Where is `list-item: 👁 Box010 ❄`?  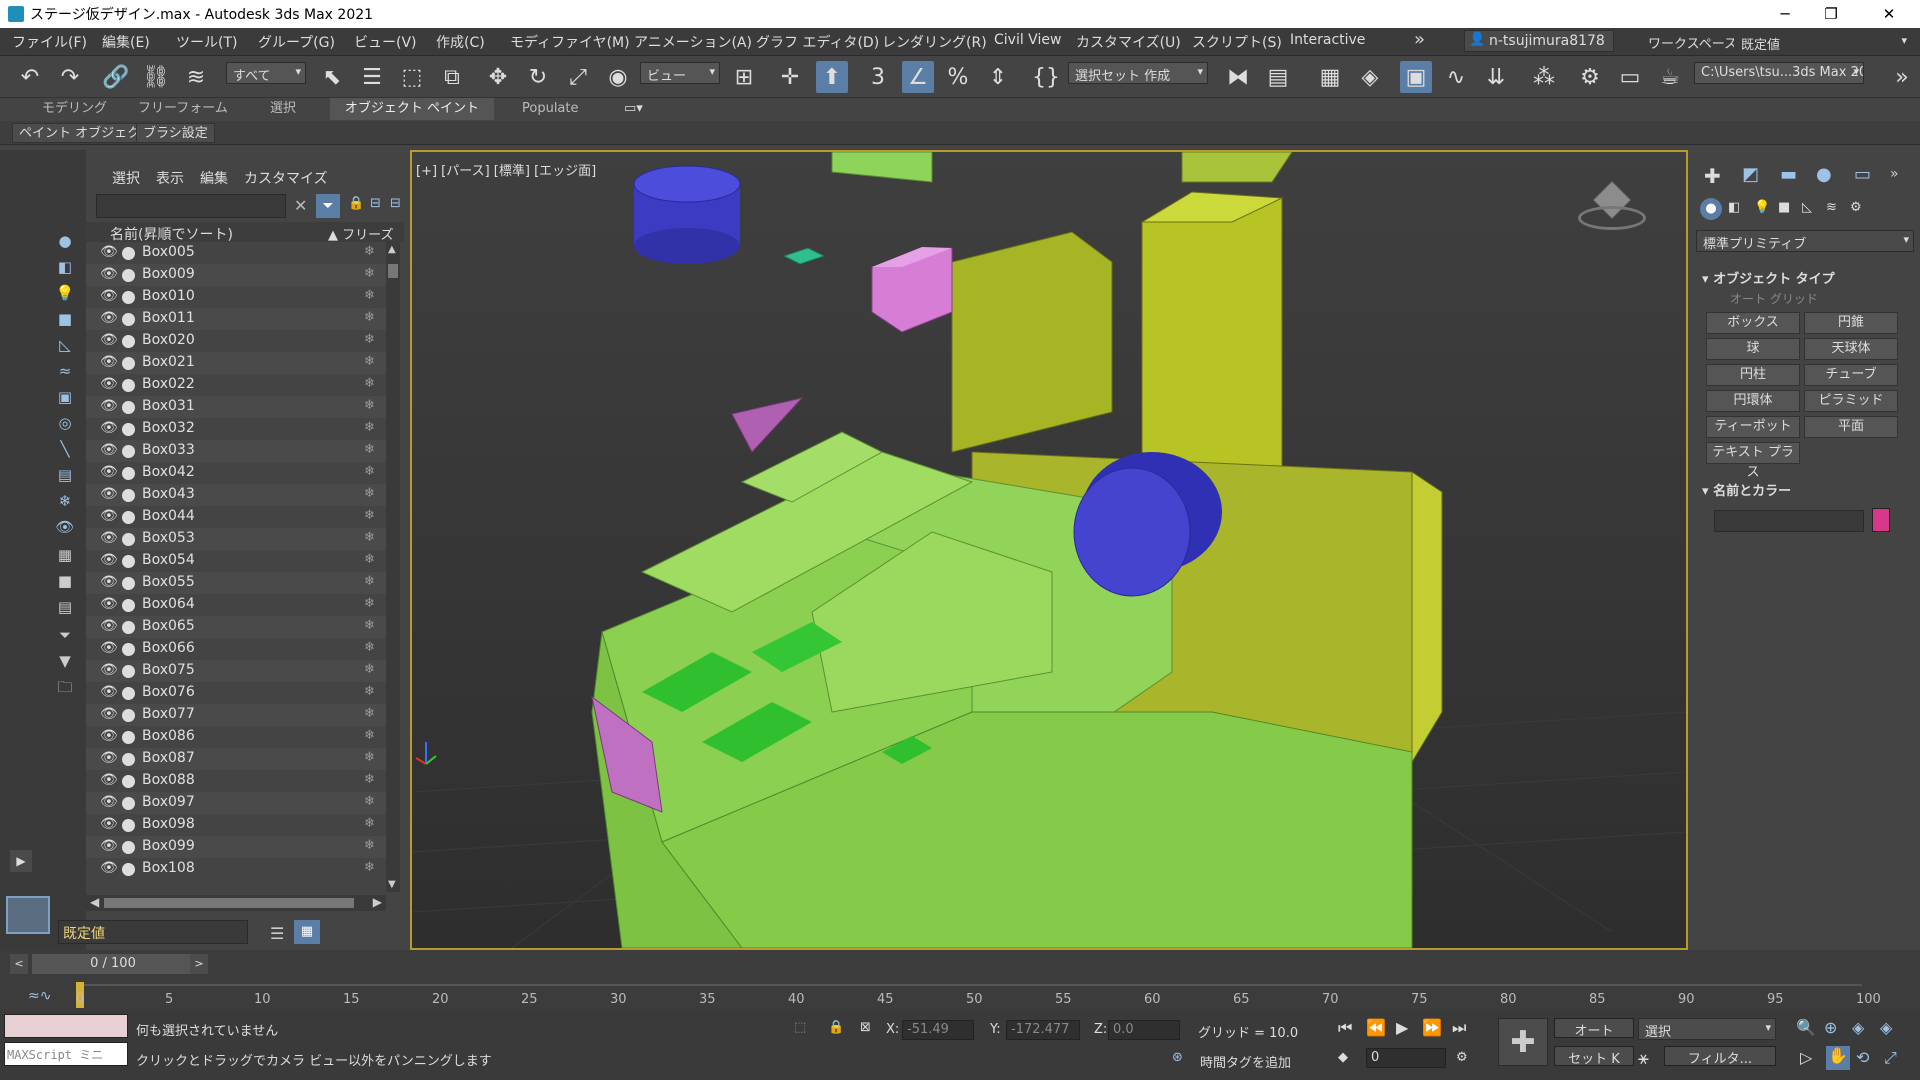
list-item: 👁 Box010 ❄ is located at coordinates (236, 297).